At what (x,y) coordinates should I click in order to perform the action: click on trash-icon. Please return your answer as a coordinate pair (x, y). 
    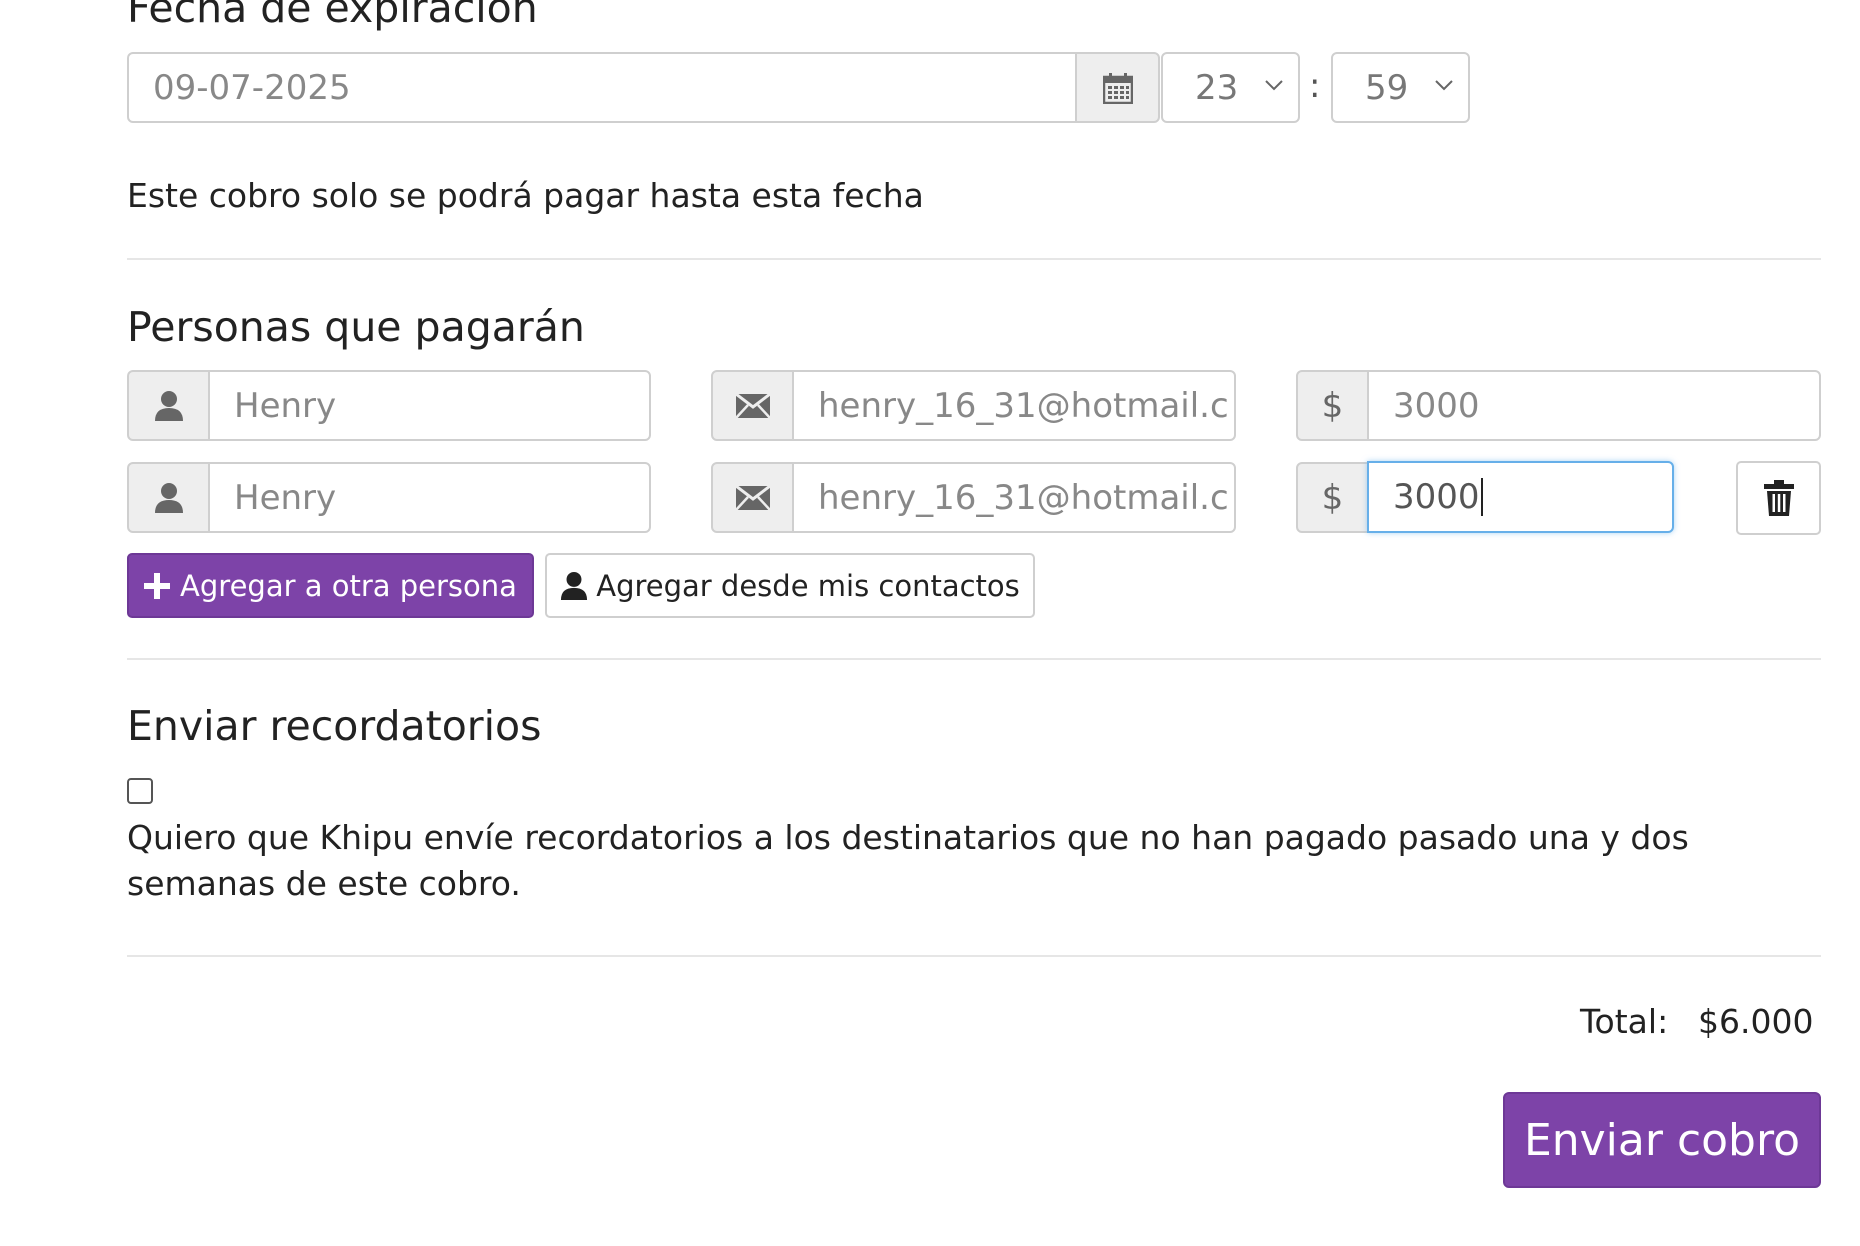
    Looking at the image, I should click on (1778, 498).